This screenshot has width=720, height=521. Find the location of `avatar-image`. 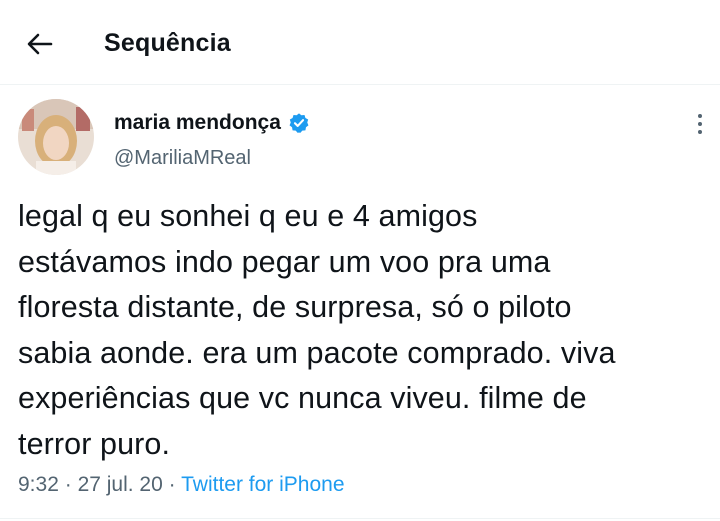

avatar-image is located at coordinates (56, 137).